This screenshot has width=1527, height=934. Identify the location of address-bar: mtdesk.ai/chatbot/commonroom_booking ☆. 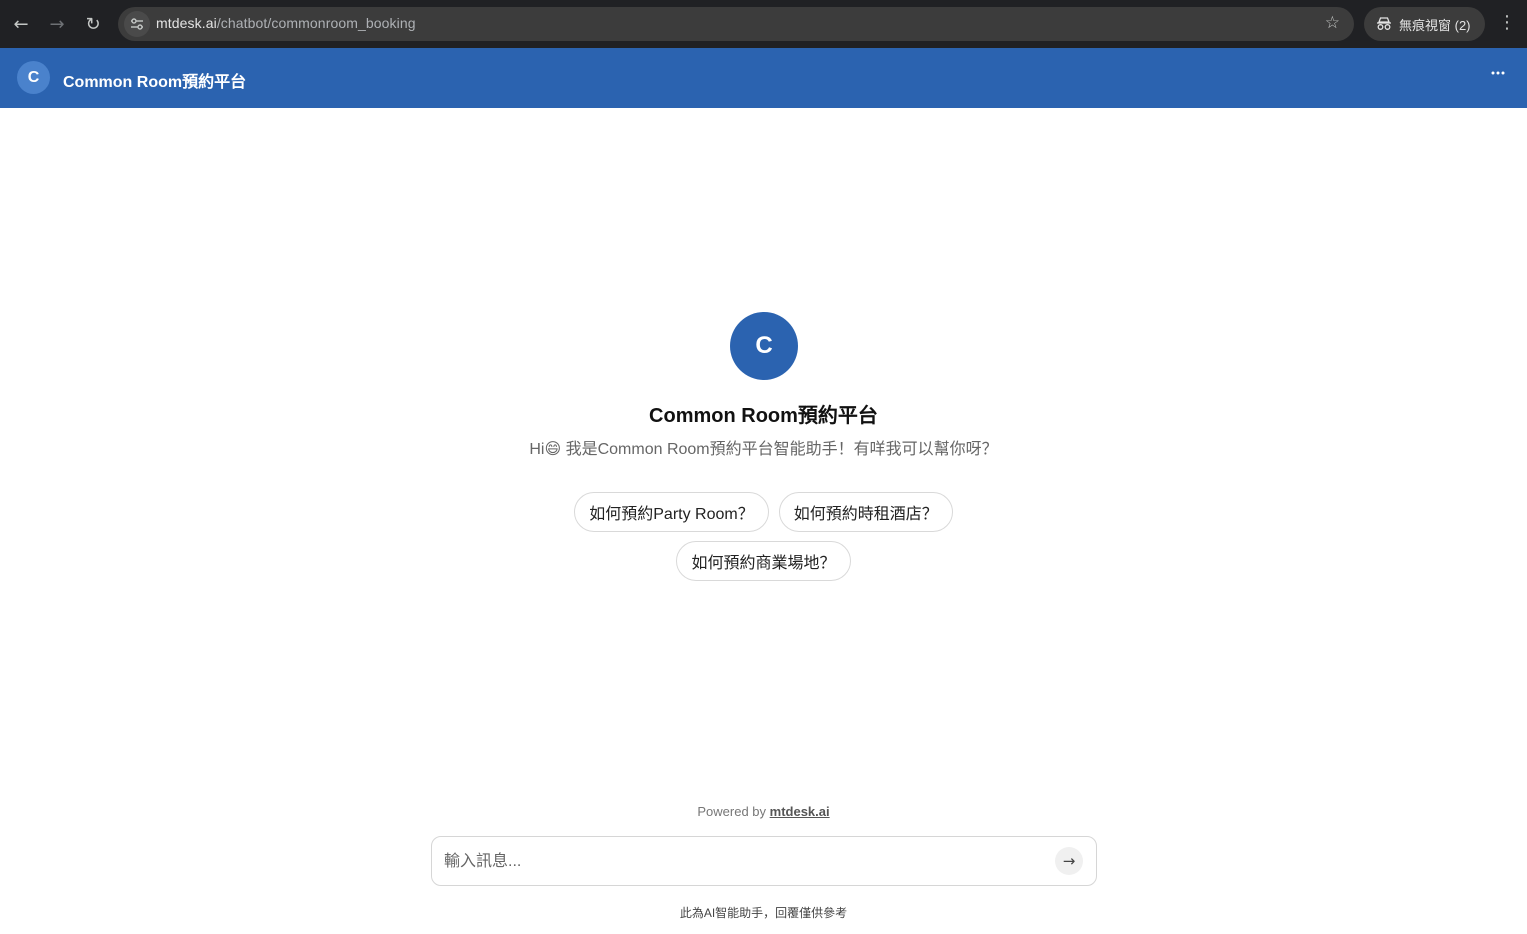
(736, 24).